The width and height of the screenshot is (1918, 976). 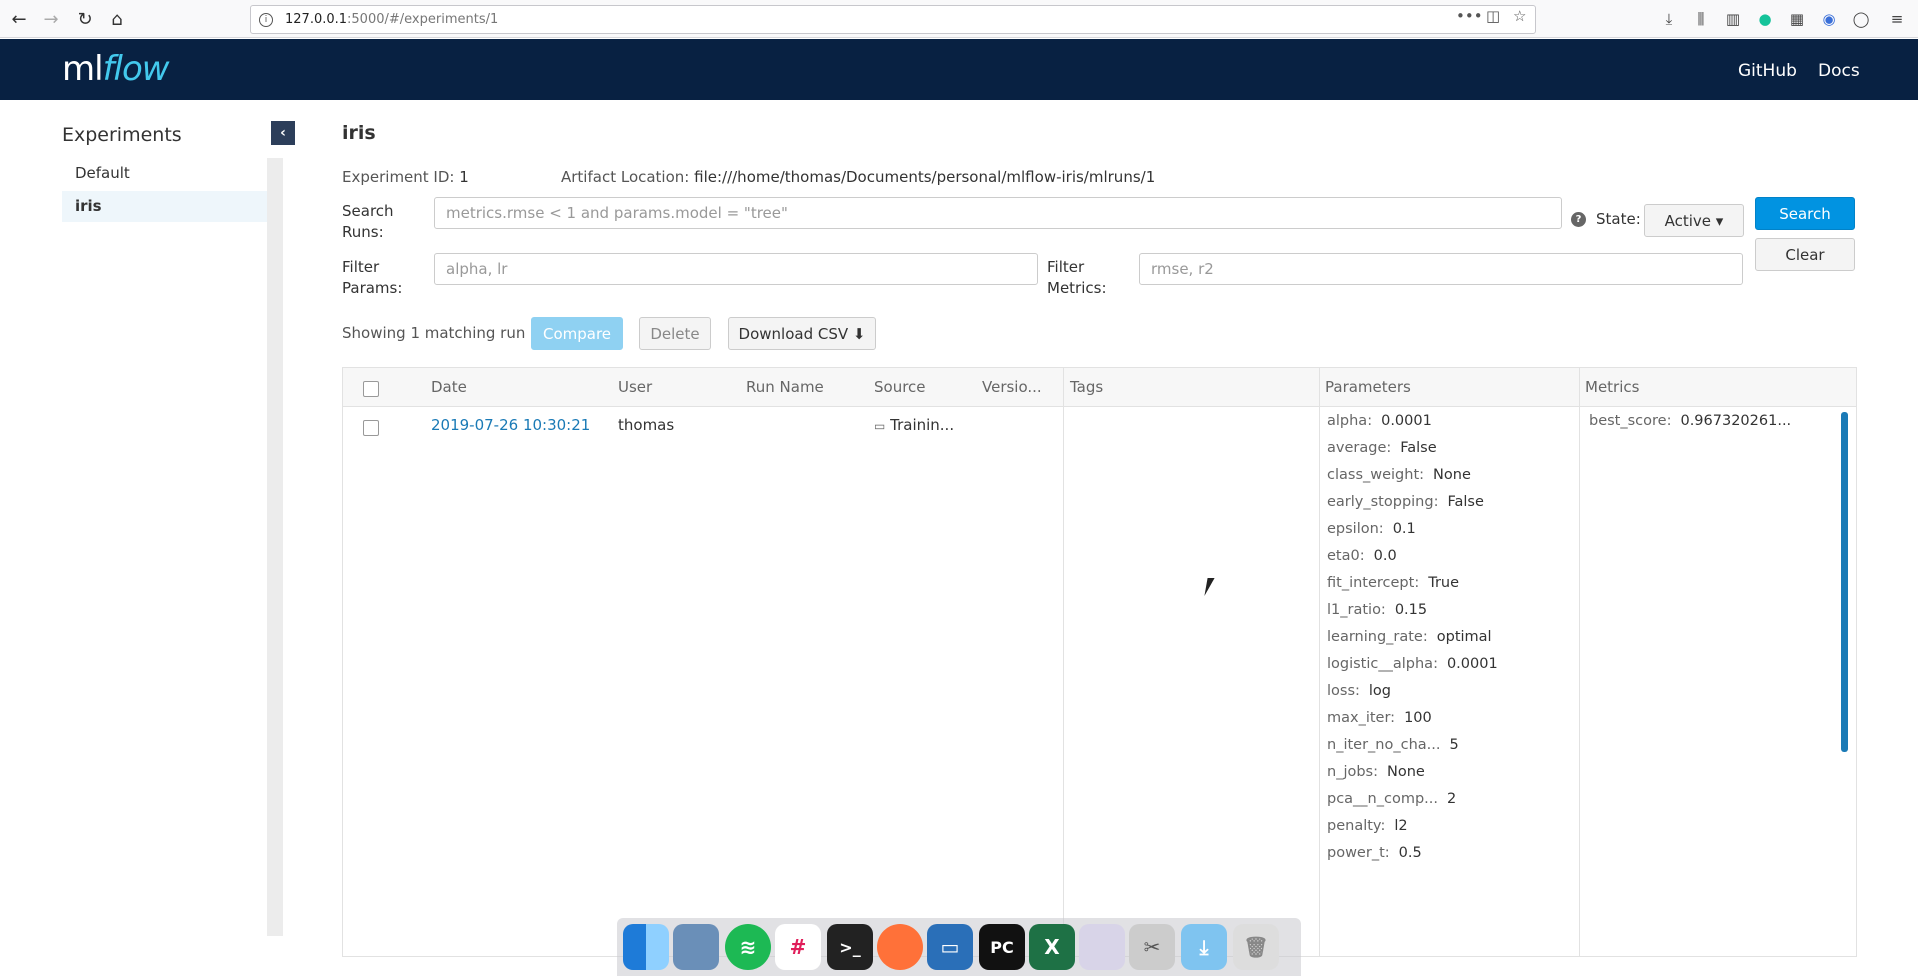 I want to click on account-icon: ◯, so click(x=1861, y=19).